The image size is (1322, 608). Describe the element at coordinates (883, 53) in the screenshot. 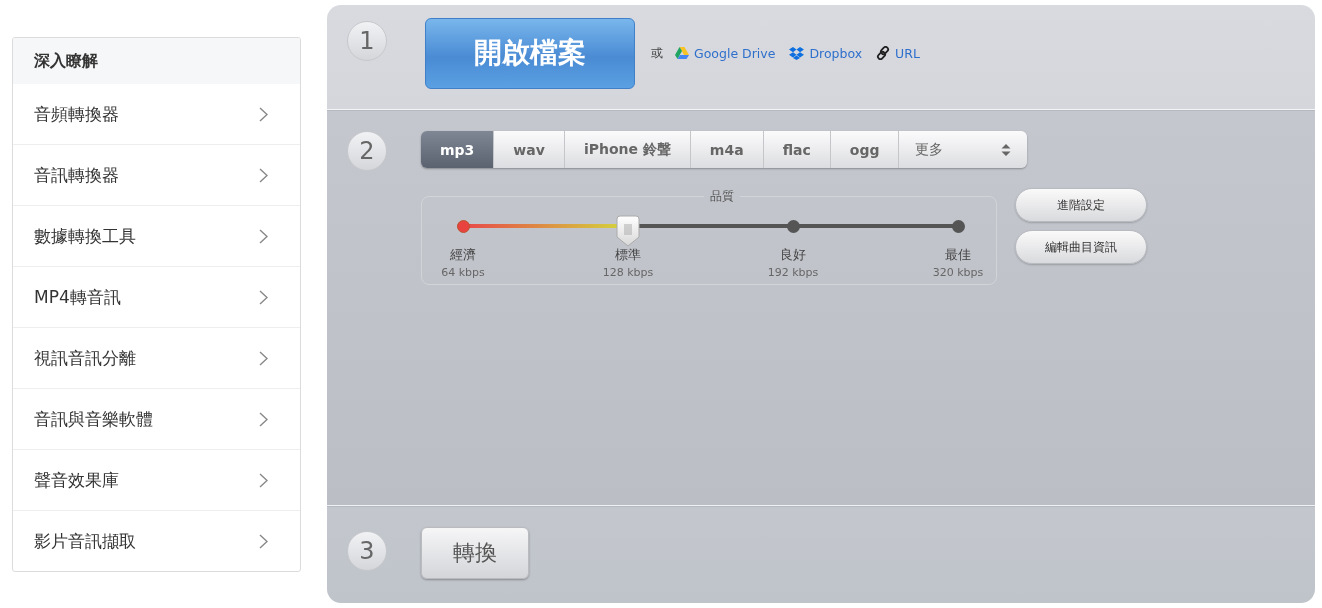

I see `link-icon` at that location.